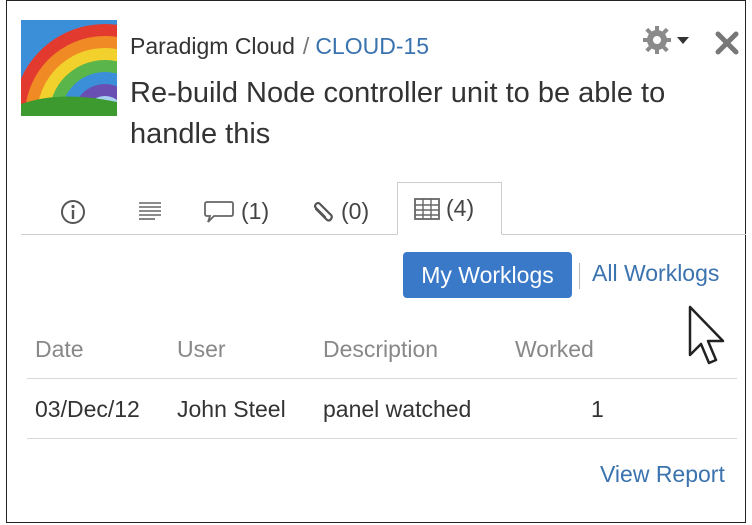 The image size is (752, 525). Describe the element at coordinates (382, 378) in the screenshot. I see `table-header-divider` at that location.